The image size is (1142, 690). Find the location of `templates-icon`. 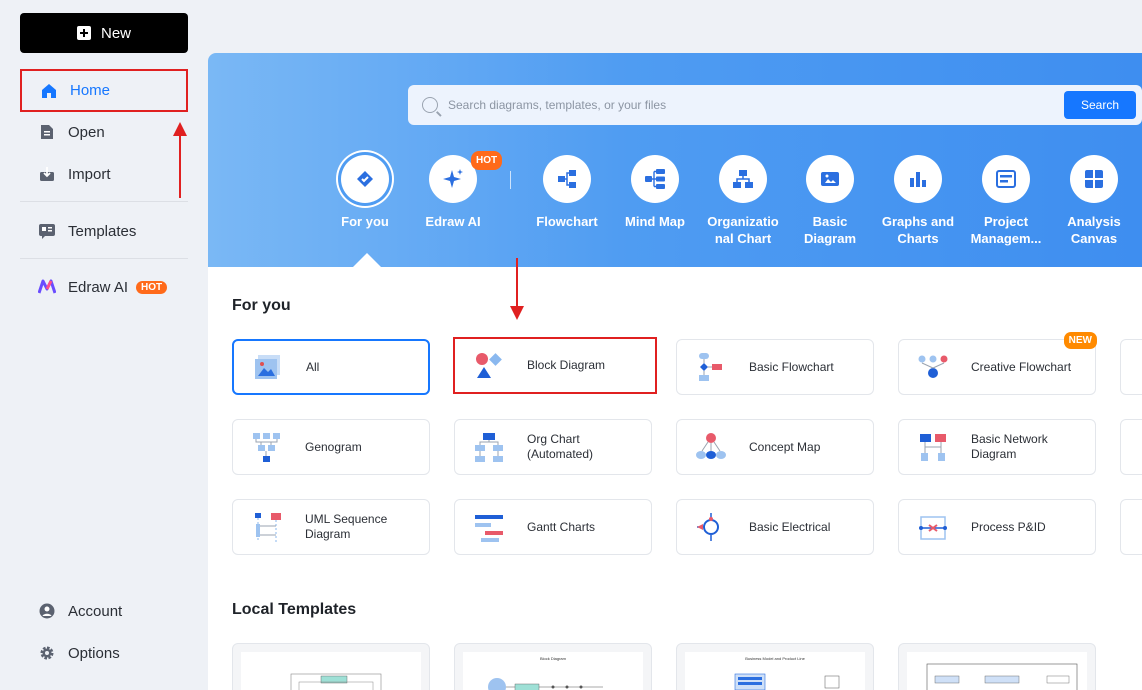

templates-icon is located at coordinates (47, 231).